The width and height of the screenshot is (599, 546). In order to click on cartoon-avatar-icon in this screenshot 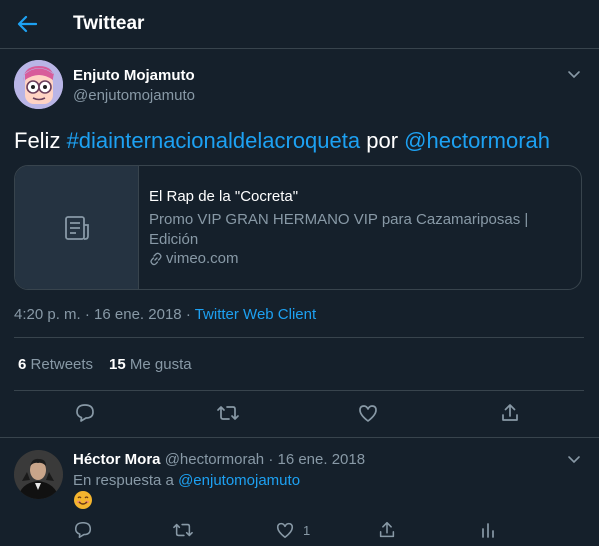, I will do `click(38, 84)`.